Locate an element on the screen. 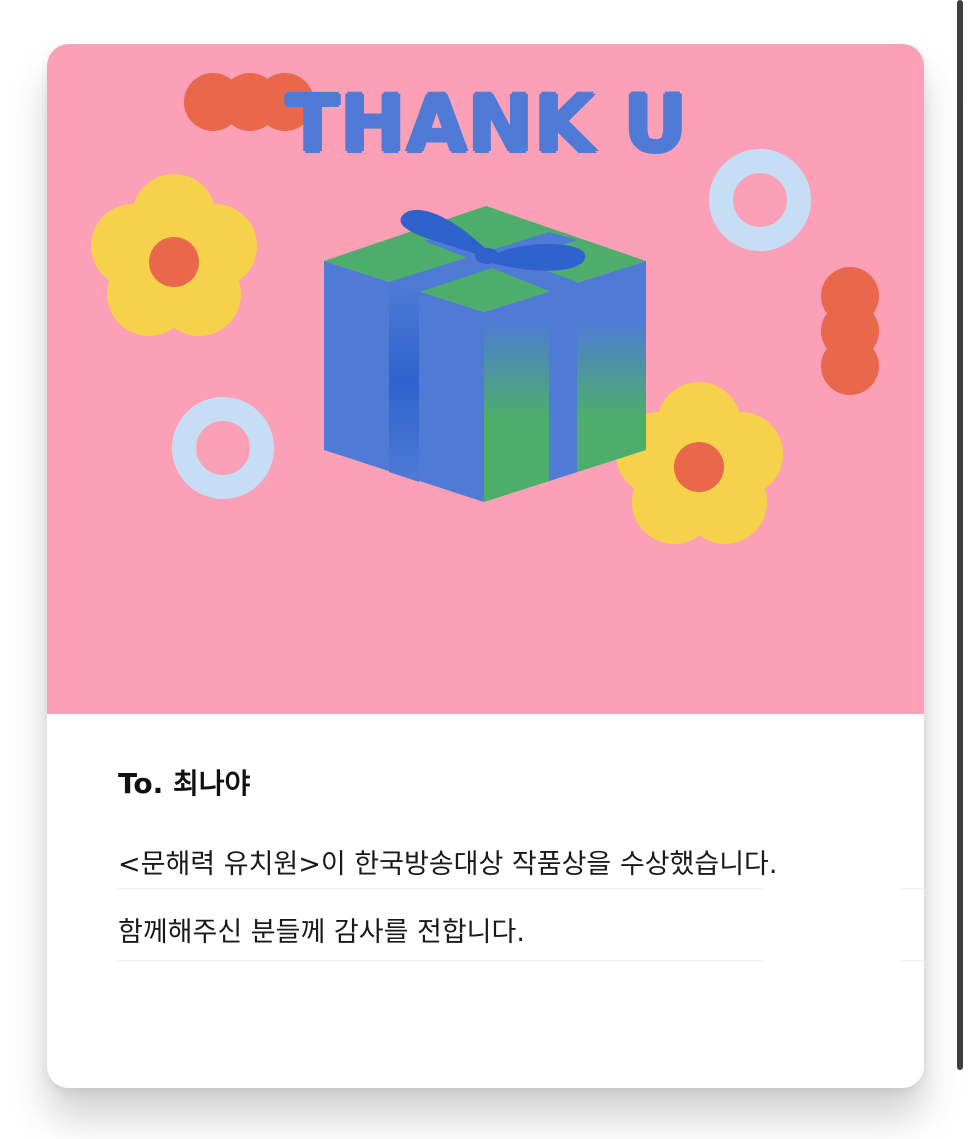 This screenshot has width=971, height=1139. message-line: 함께해주신 분들께 감사를 전합니다. is located at coordinates (321, 932).